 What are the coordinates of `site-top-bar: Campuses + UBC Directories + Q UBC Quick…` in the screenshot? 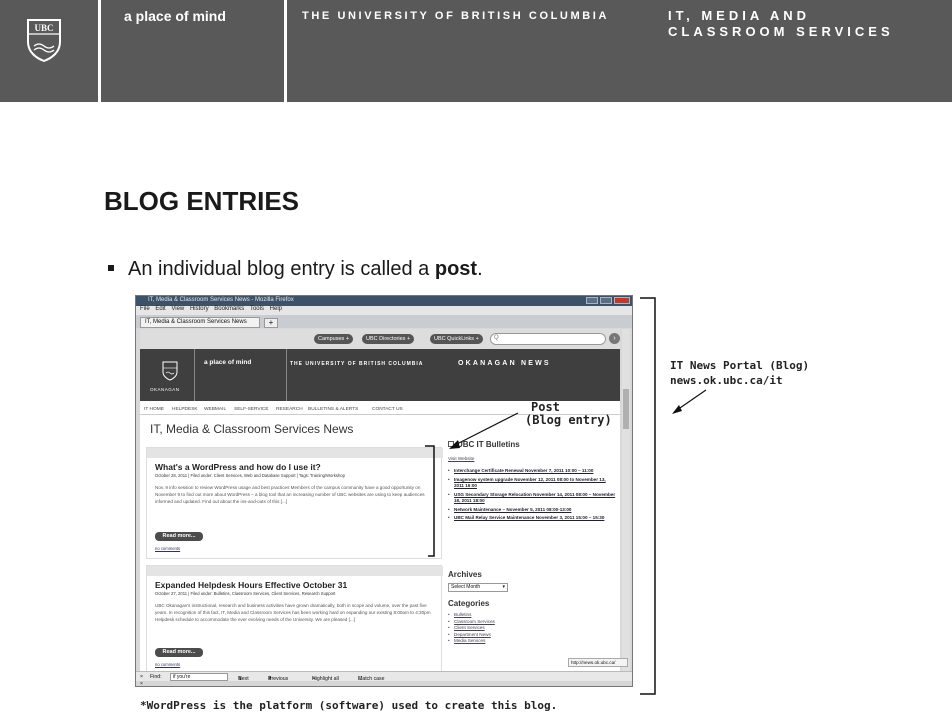 It's located at (380, 339).